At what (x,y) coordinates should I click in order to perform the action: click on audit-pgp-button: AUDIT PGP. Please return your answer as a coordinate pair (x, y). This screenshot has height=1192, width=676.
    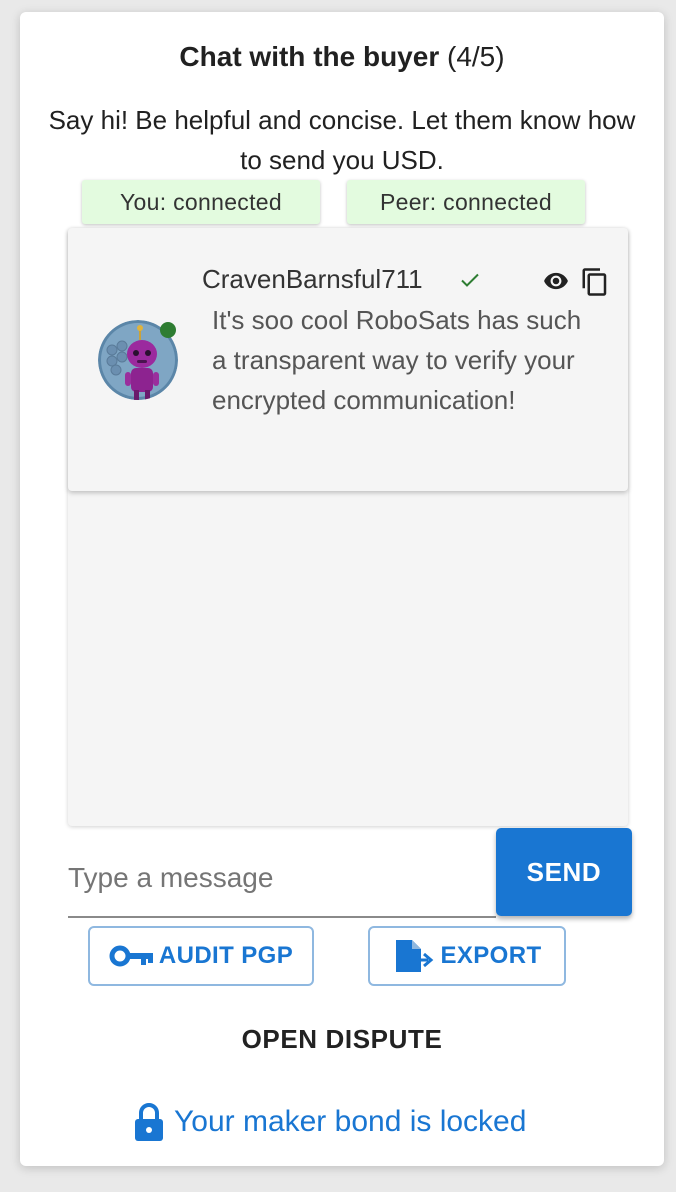
    Looking at the image, I should click on (201, 956).